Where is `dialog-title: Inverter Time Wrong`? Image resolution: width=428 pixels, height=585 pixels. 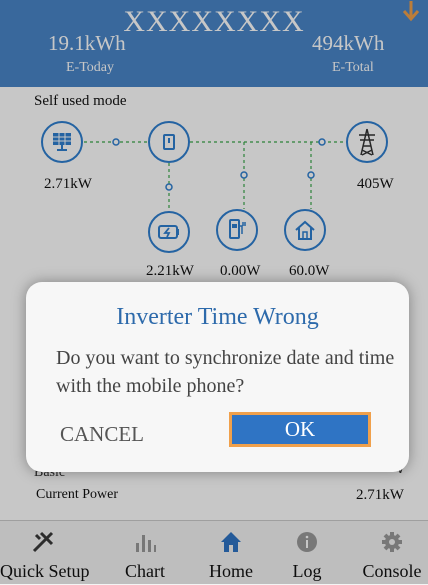 dialog-title: Inverter Time Wrong is located at coordinates (217, 317).